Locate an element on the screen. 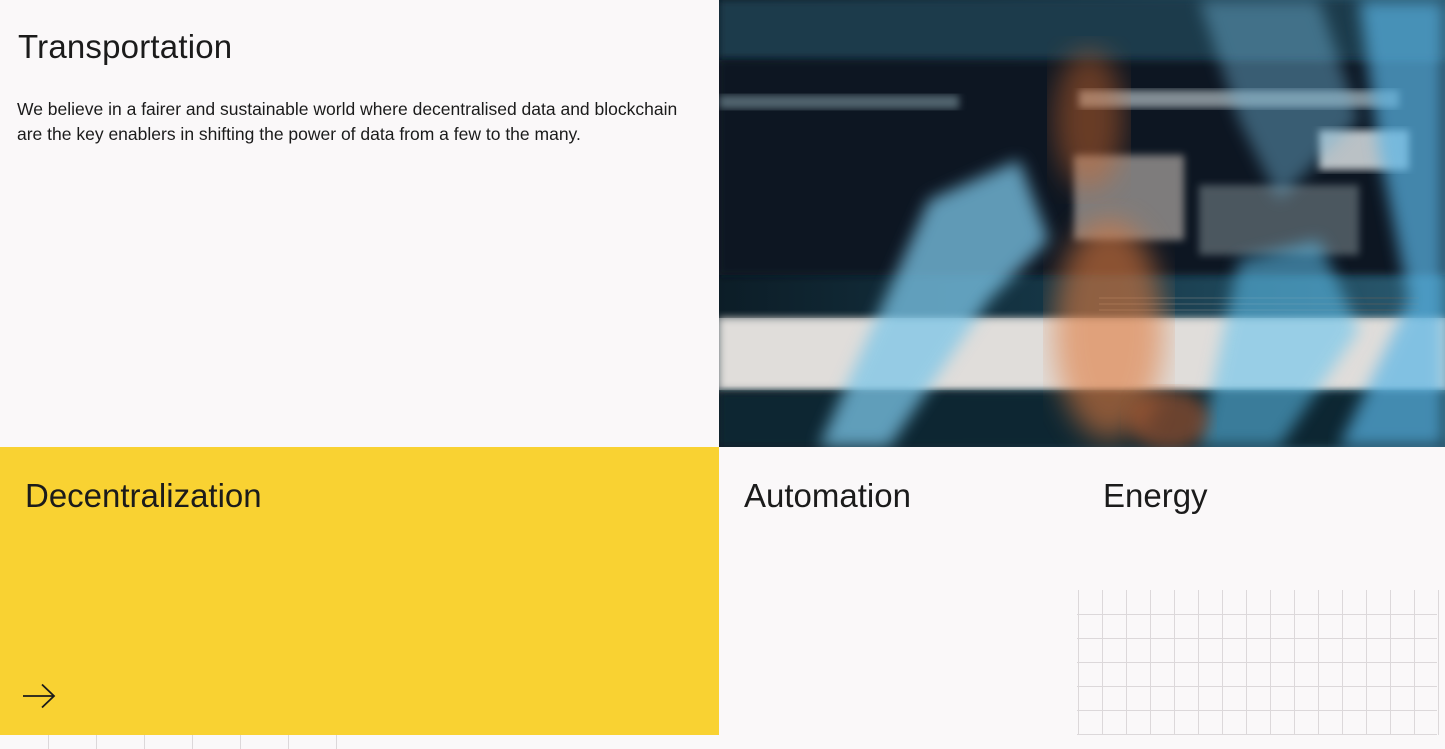 This screenshot has width=1445, height=749. decorative-grid-strip is located at coordinates (192, 742).